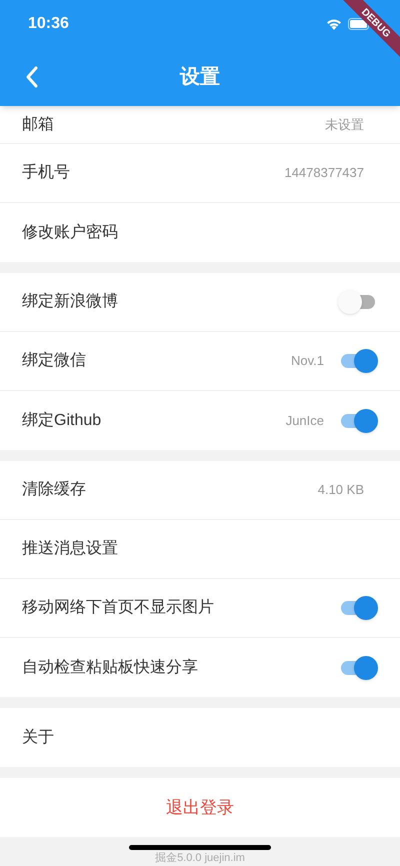 The image size is (400, 866). I want to click on row-label: 清除缓存, so click(54, 490).